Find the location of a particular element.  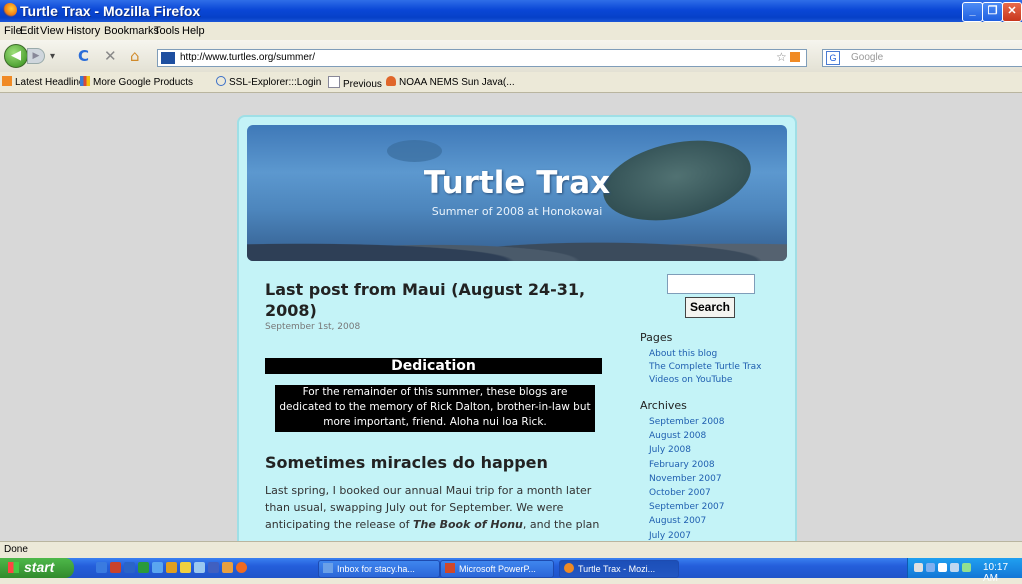

tray-arrow-icon is located at coordinates (918, 567).